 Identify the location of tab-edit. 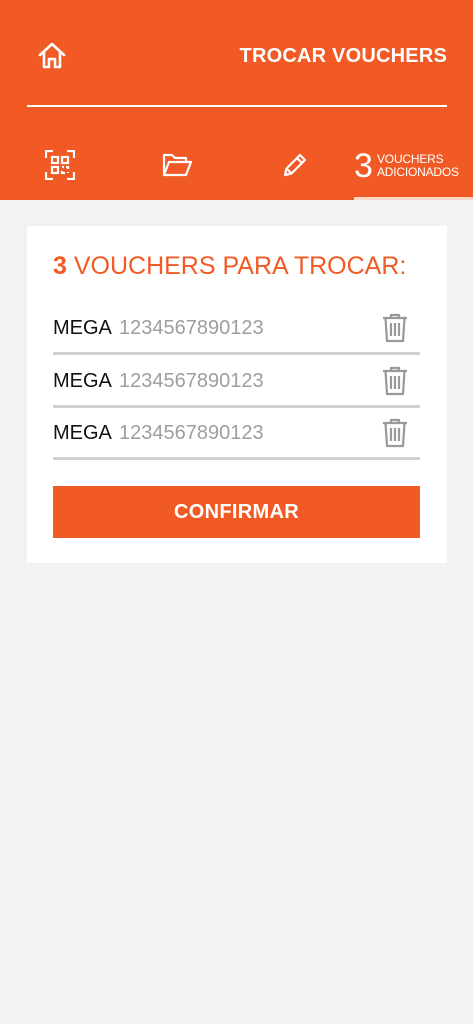
(295, 165).